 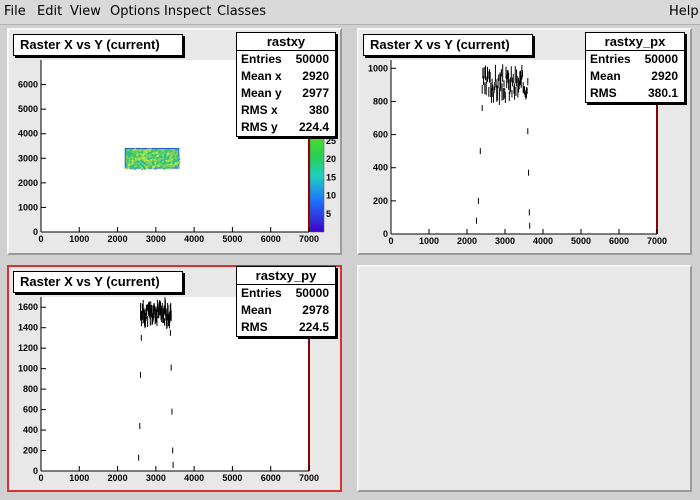 What do you see at coordinates (30, 389) in the screenshot?
I see `y-tick-label: 800` at bounding box center [30, 389].